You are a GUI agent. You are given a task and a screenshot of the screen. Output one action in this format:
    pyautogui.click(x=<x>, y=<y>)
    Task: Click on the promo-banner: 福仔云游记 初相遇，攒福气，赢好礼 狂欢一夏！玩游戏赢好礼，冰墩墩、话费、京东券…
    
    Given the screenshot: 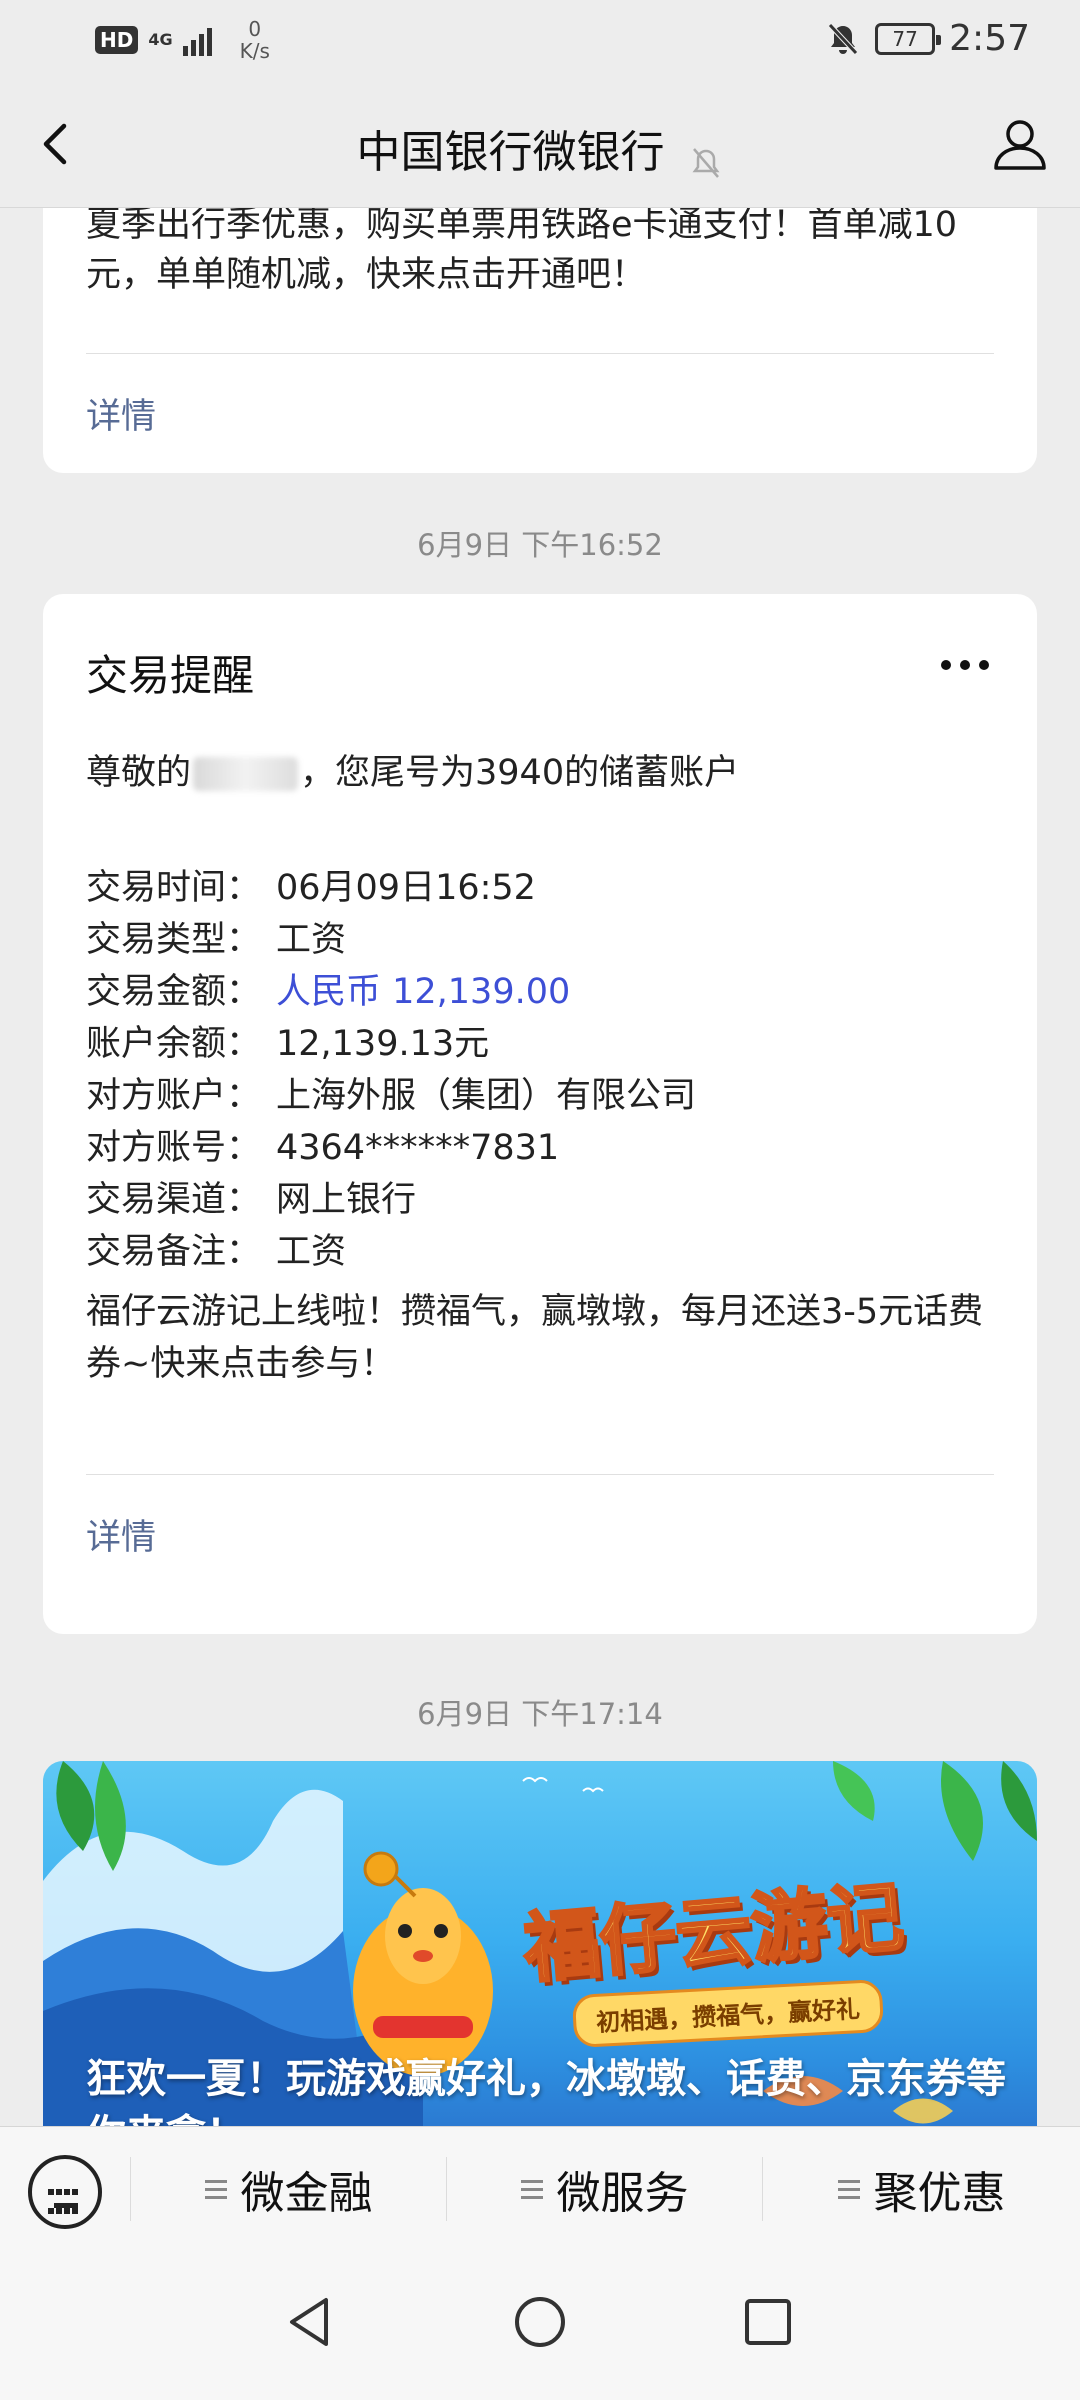 What is the action you would take?
    pyautogui.click(x=540, y=1943)
    